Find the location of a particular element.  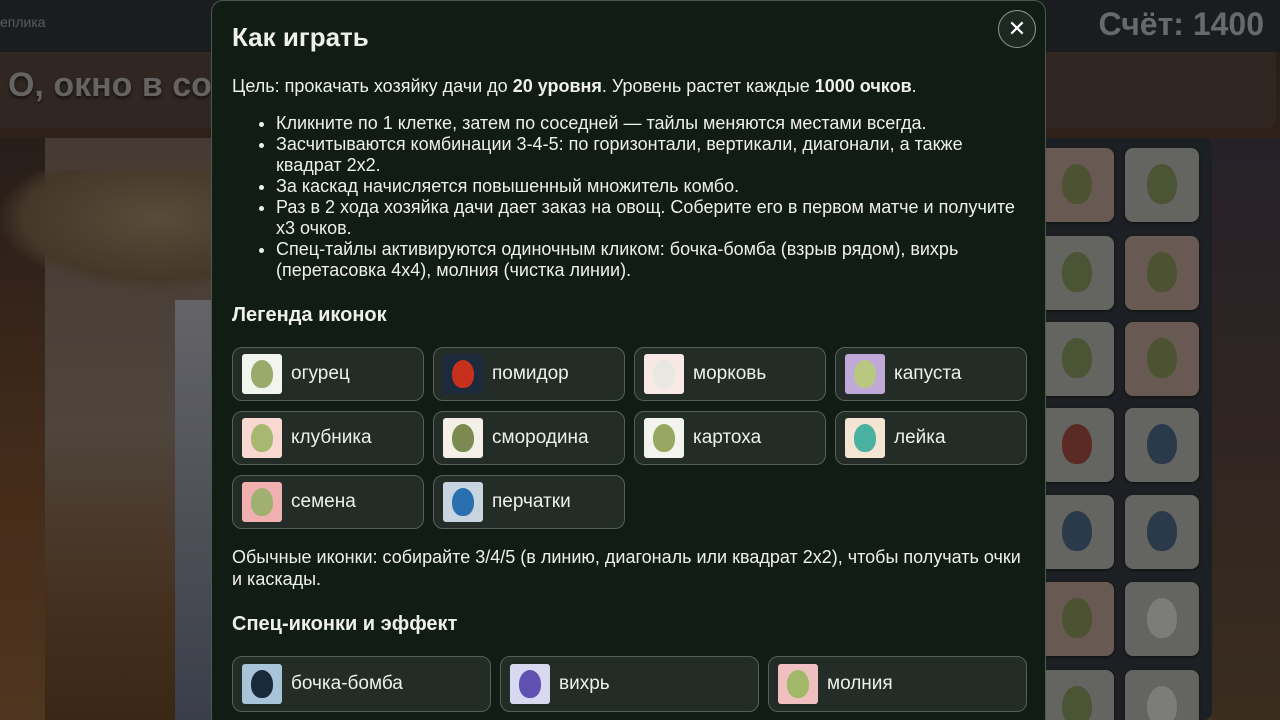

strawberry-icon is located at coordinates (262, 438).